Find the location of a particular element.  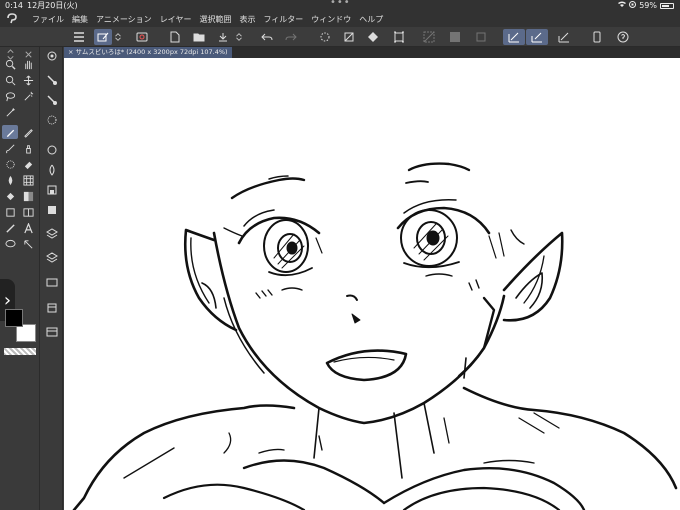

status-right: 59% is located at coordinates (646, 5).